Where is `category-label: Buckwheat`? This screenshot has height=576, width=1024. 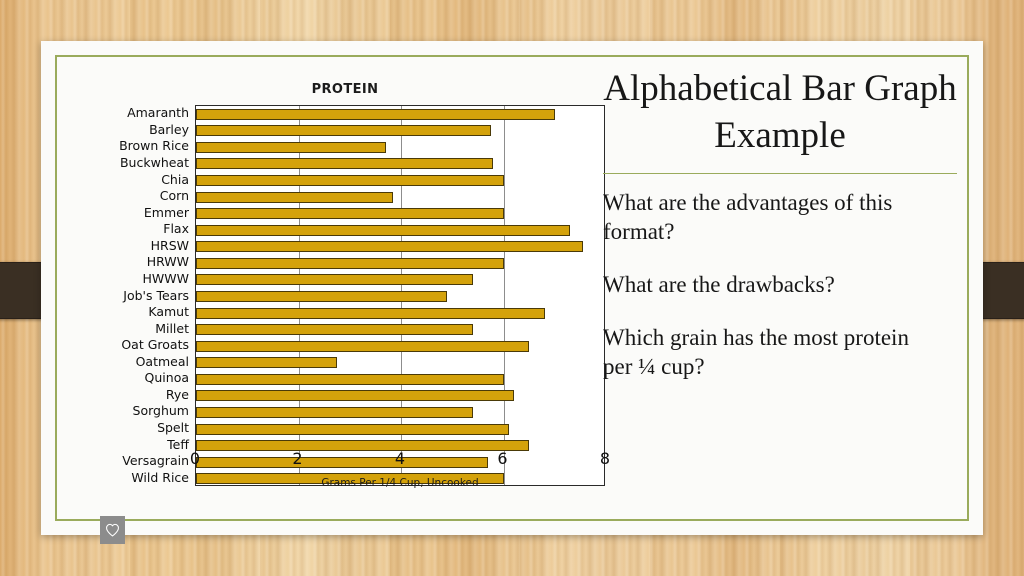
category-label: Buckwheat is located at coordinates (154, 162).